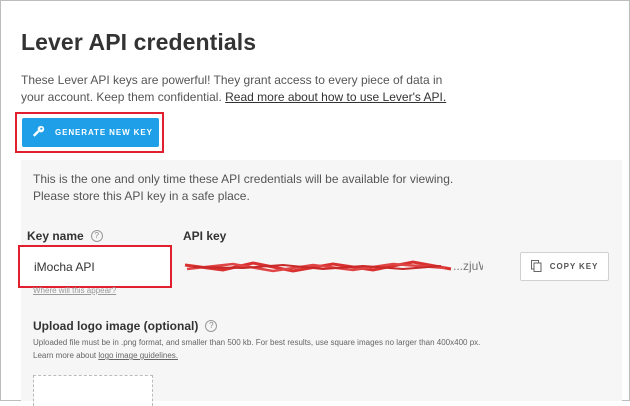 This screenshot has width=630, height=406. What do you see at coordinates (43, 132) in the screenshot?
I see `key-icon` at bounding box center [43, 132].